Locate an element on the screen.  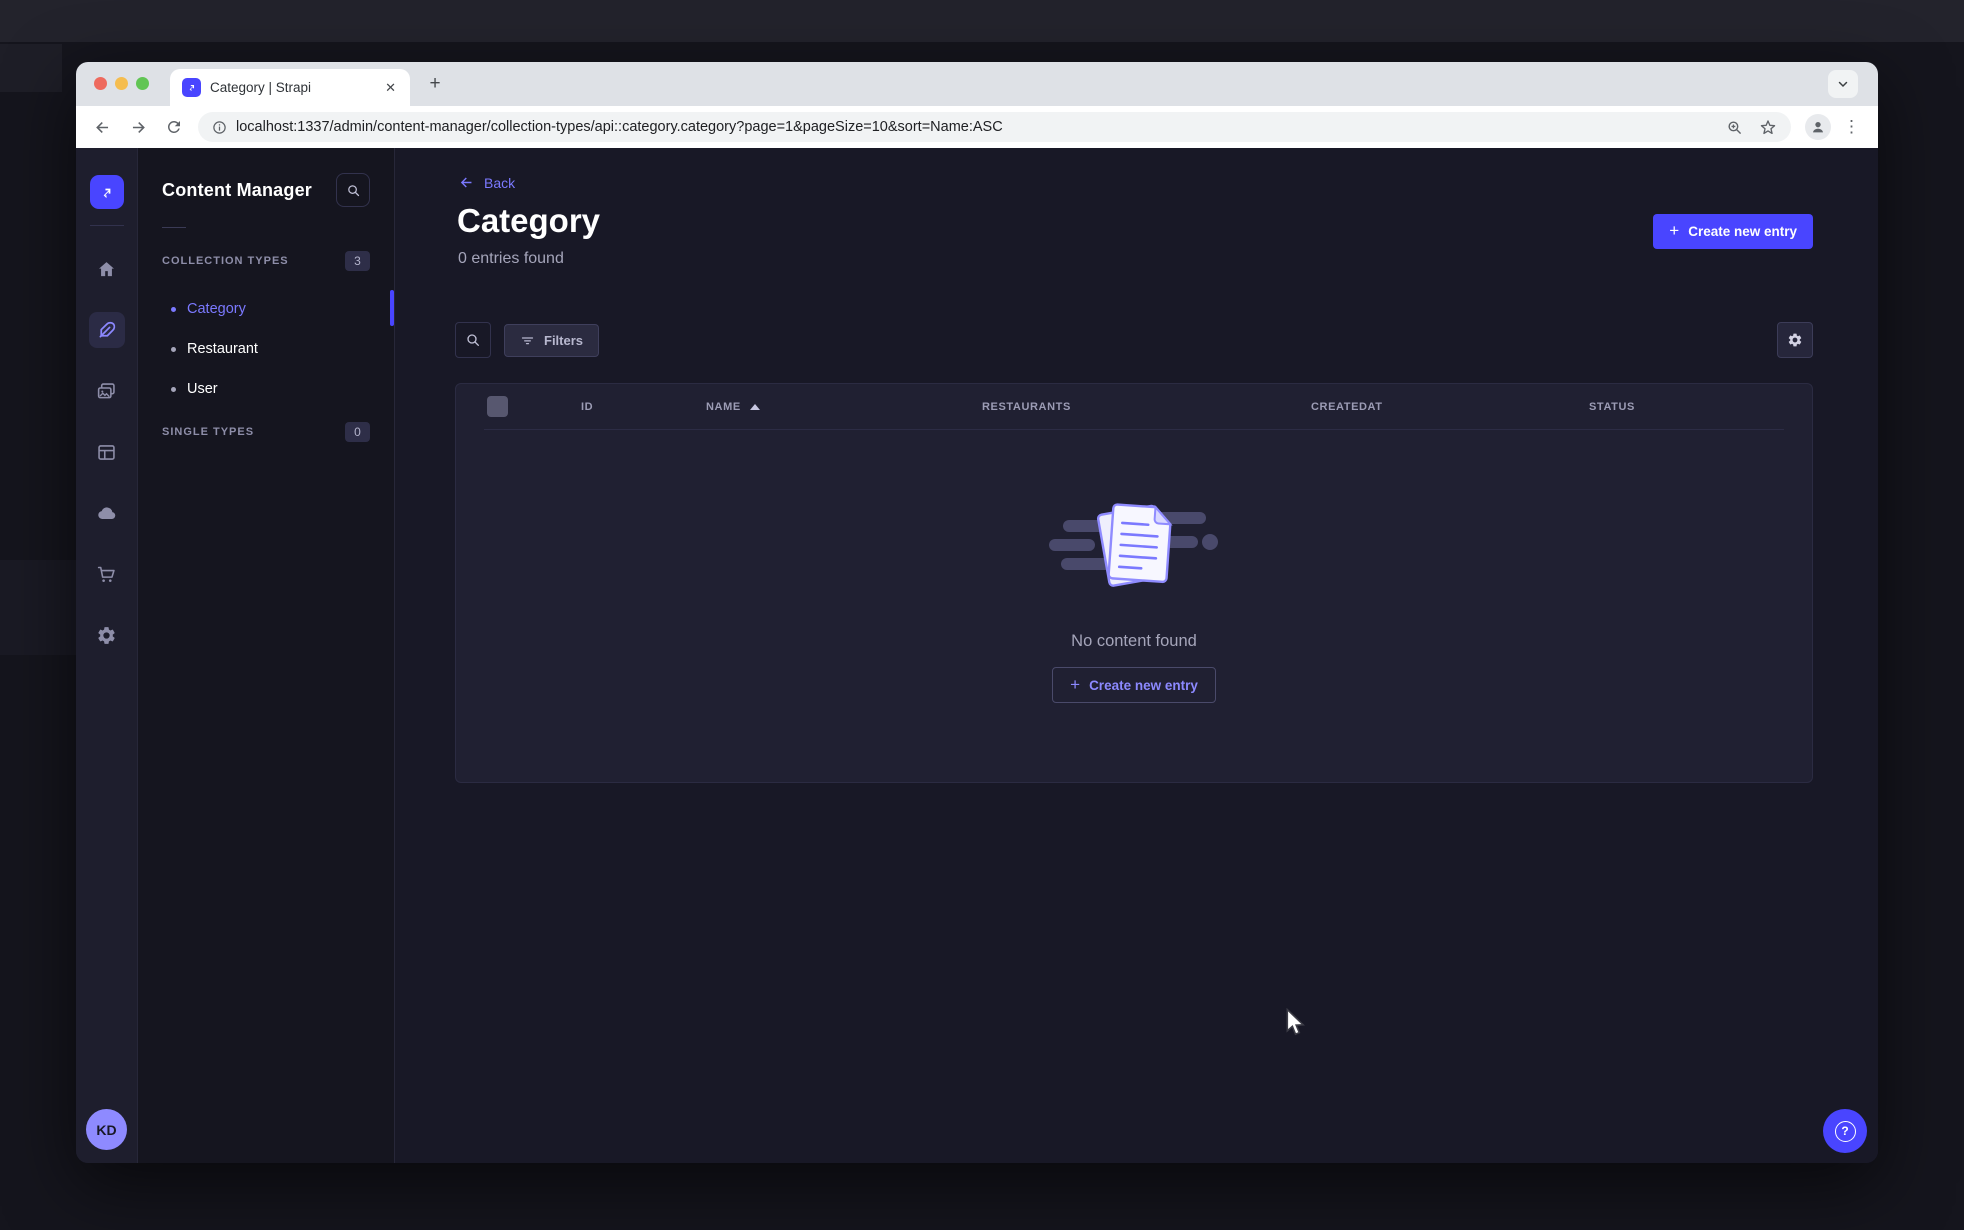
collection-types-count-badge: 3 is located at coordinates (357, 261).